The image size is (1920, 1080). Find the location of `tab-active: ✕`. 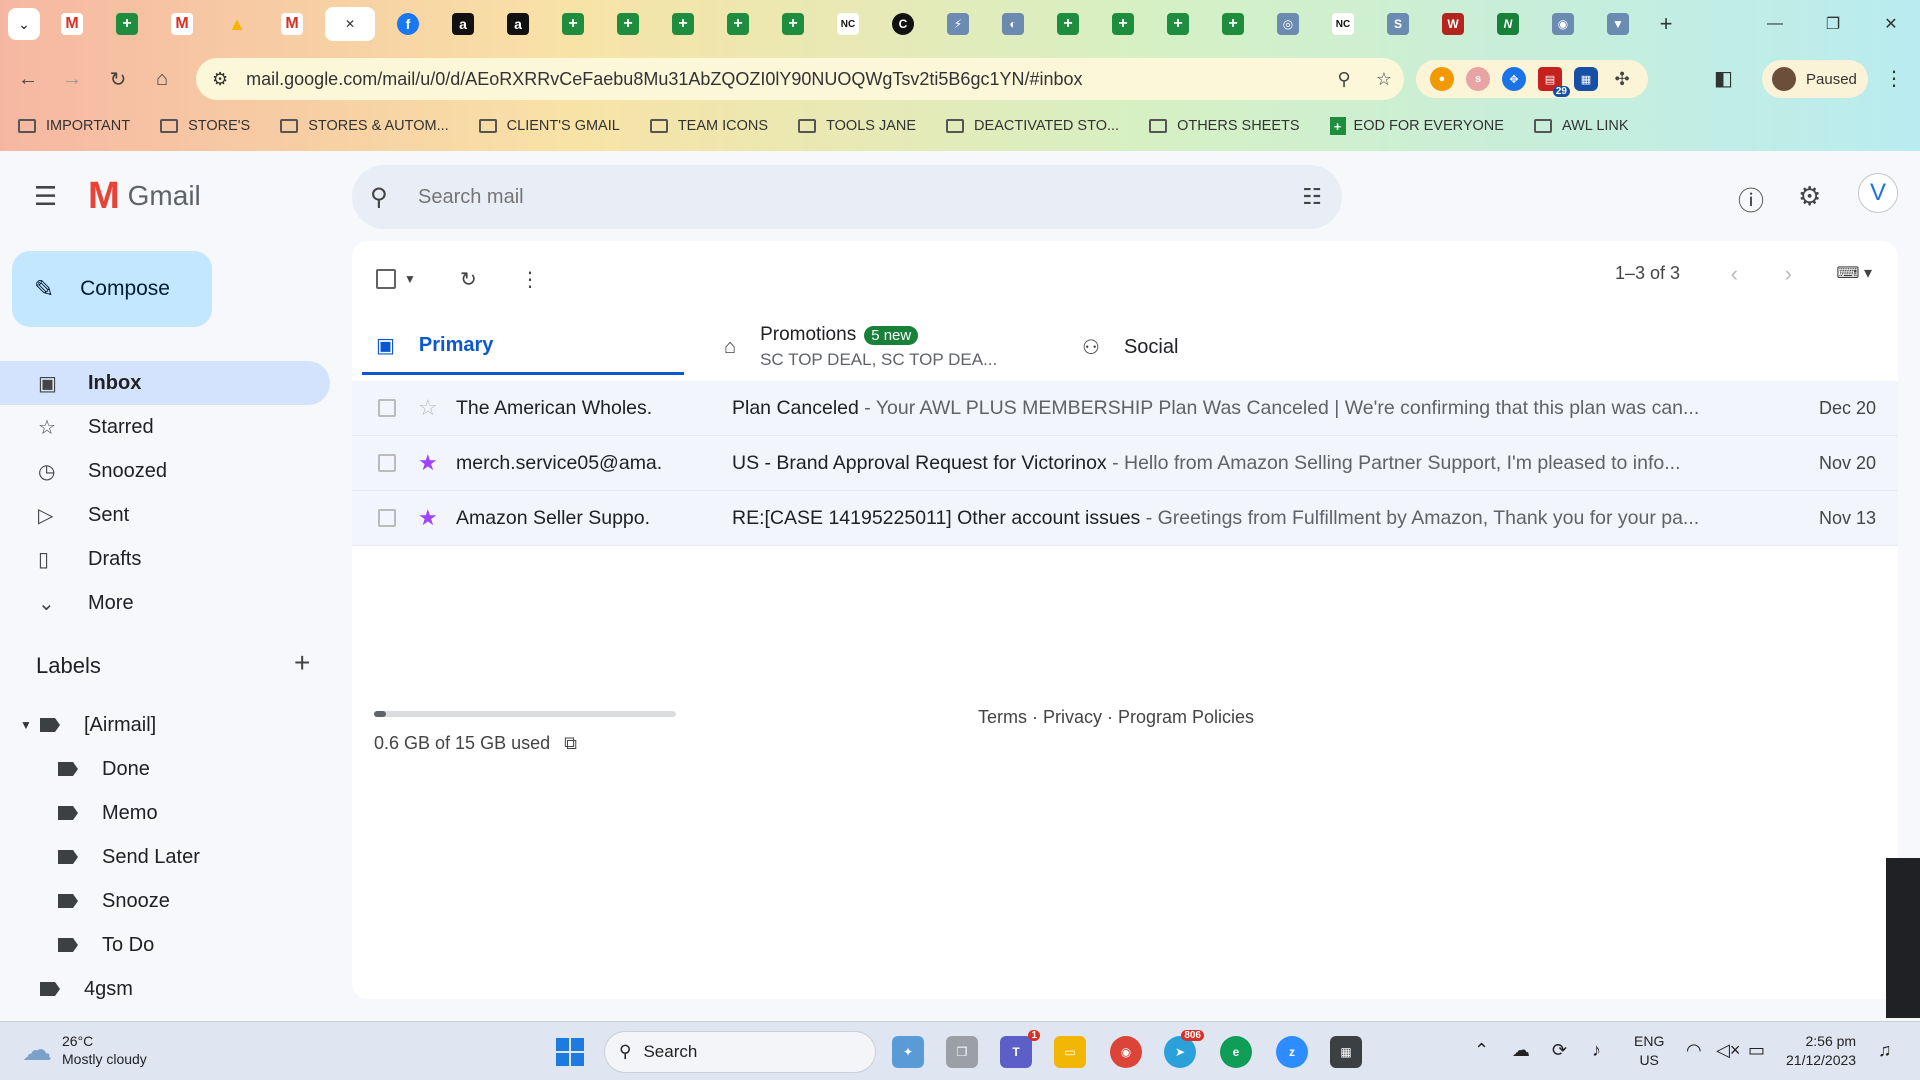

tab-active: ✕ is located at coordinates (350, 24).